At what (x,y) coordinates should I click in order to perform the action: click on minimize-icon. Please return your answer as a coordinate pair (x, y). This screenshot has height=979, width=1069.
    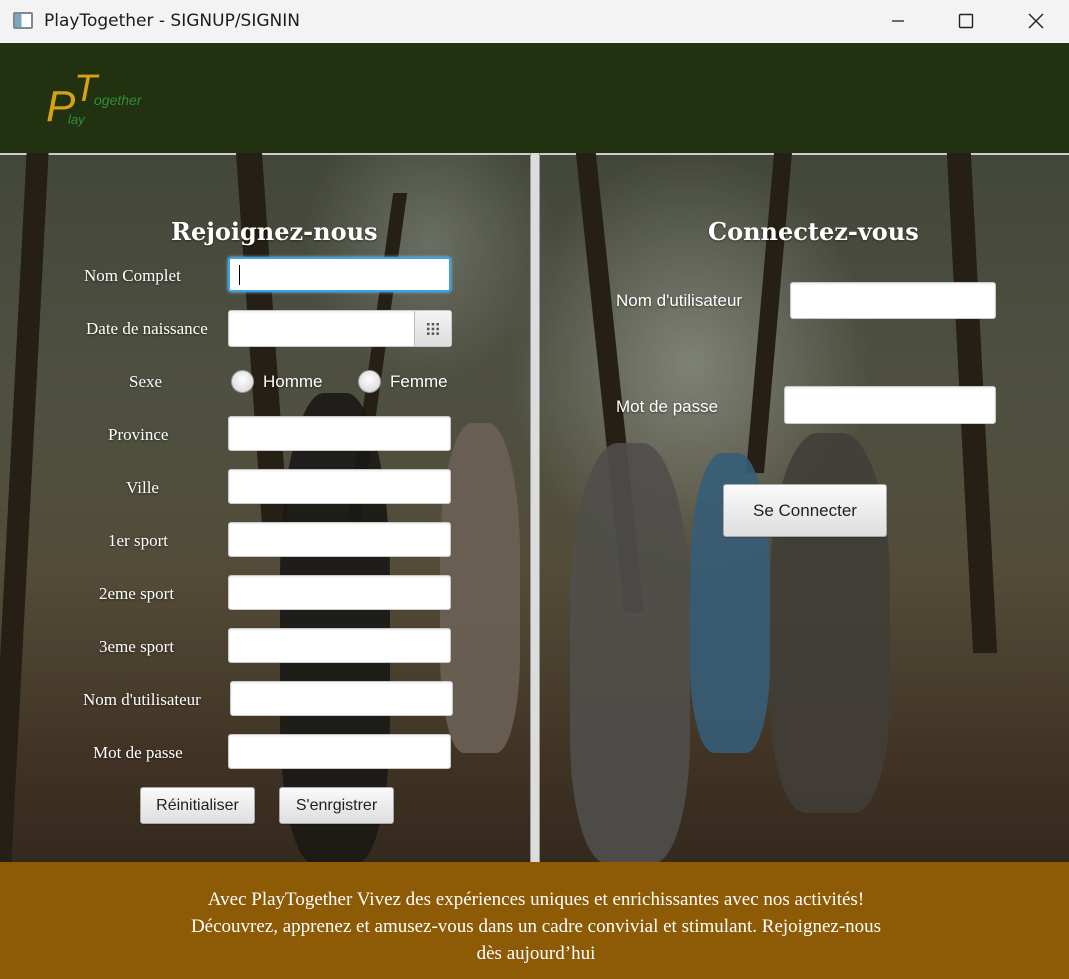
    Looking at the image, I should click on (898, 21).